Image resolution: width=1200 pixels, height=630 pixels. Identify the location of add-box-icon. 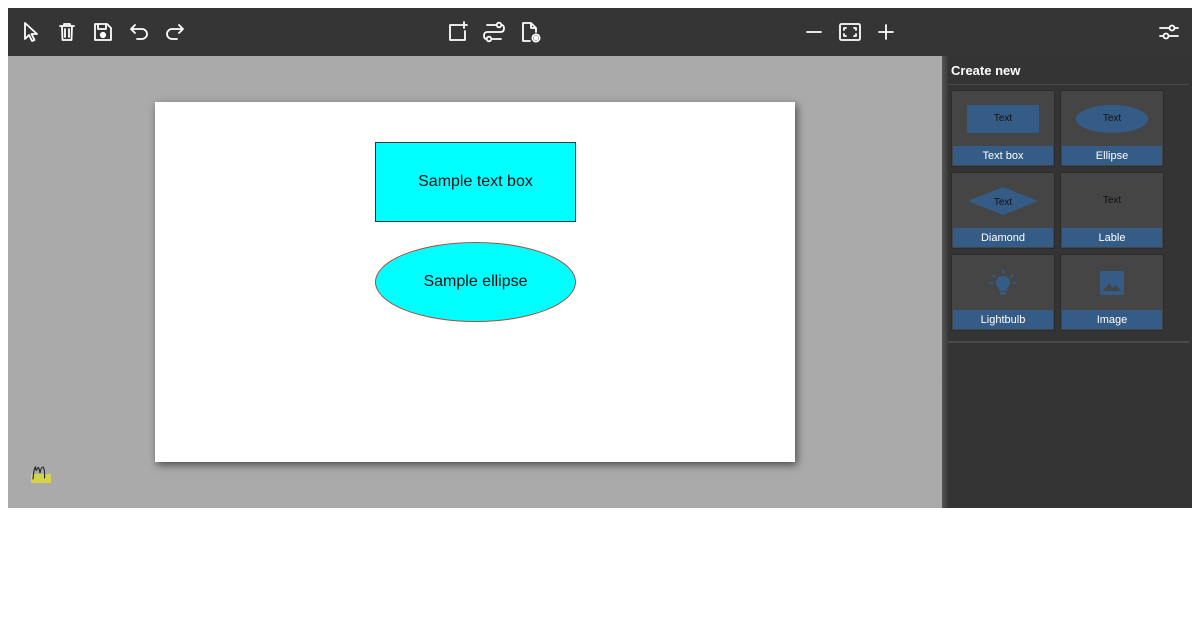
(458, 31).